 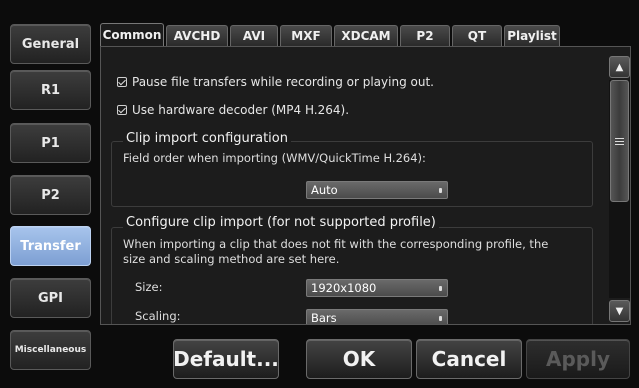 What do you see at coordinates (477, 35) in the screenshot?
I see `tab-qt: QT` at bounding box center [477, 35].